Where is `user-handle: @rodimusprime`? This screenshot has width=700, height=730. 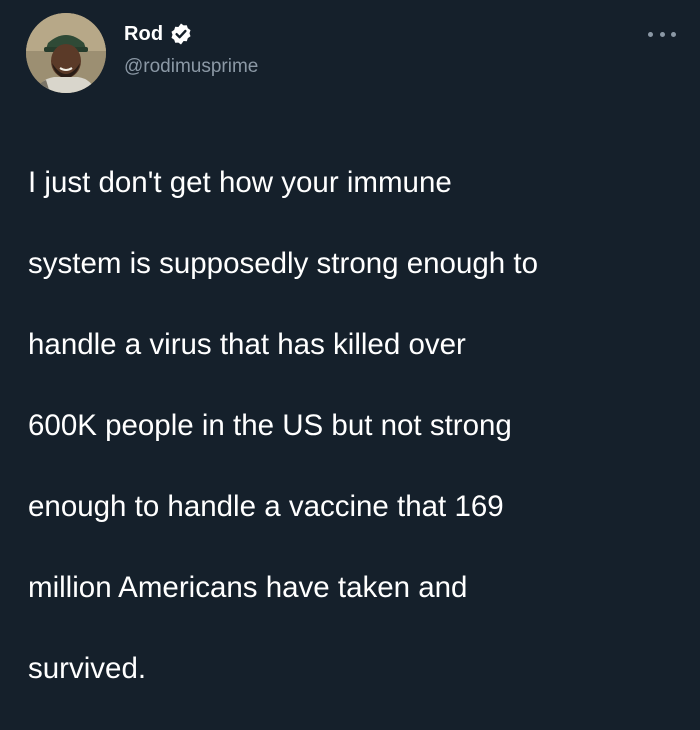
user-handle: @rodimusprime is located at coordinates (191, 67).